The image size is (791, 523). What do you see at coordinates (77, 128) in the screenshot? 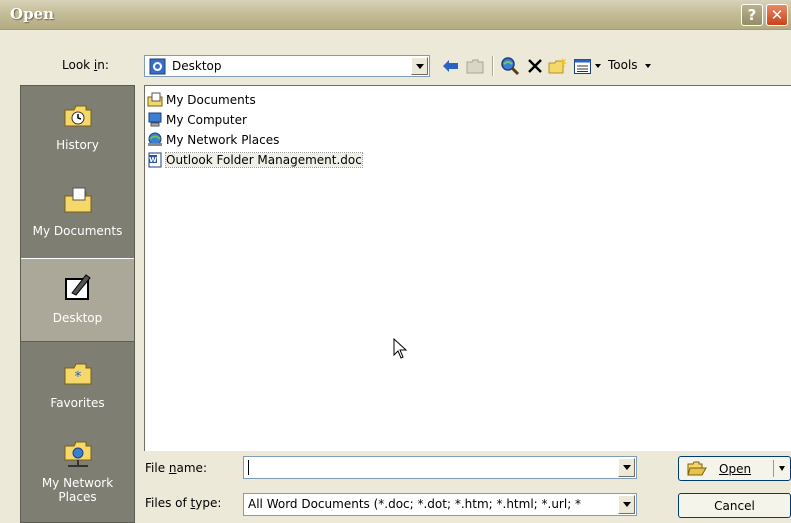
I see `place-history: History` at bounding box center [77, 128].